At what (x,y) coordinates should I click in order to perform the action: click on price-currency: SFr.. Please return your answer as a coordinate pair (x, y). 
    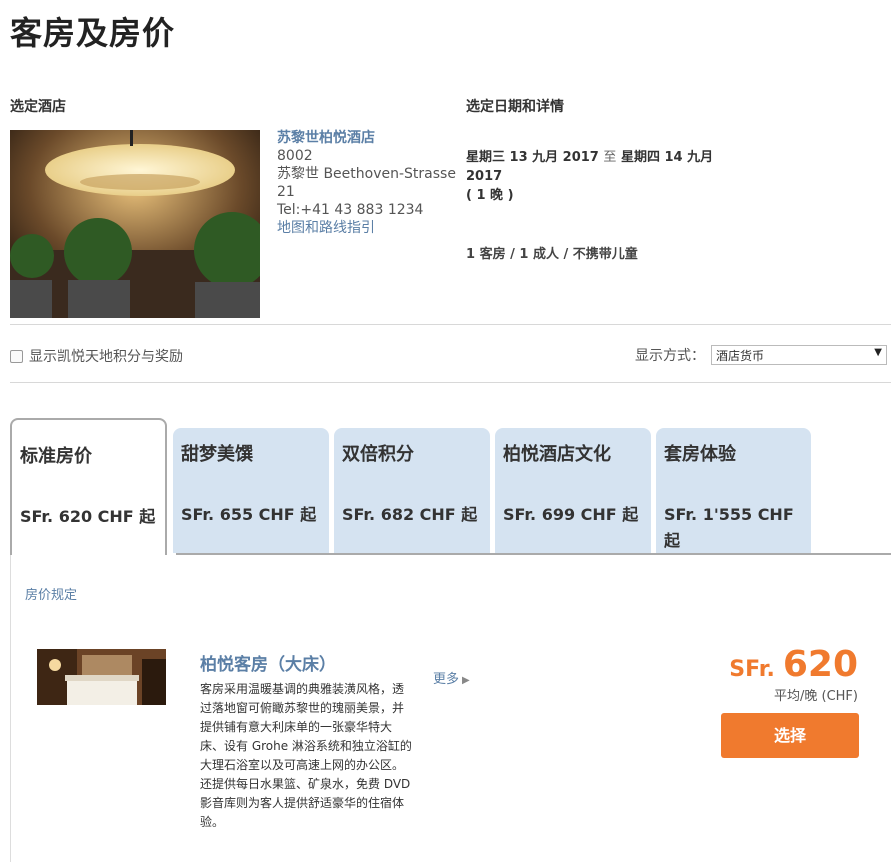
    Looking at the image, I should click on (752, 669).